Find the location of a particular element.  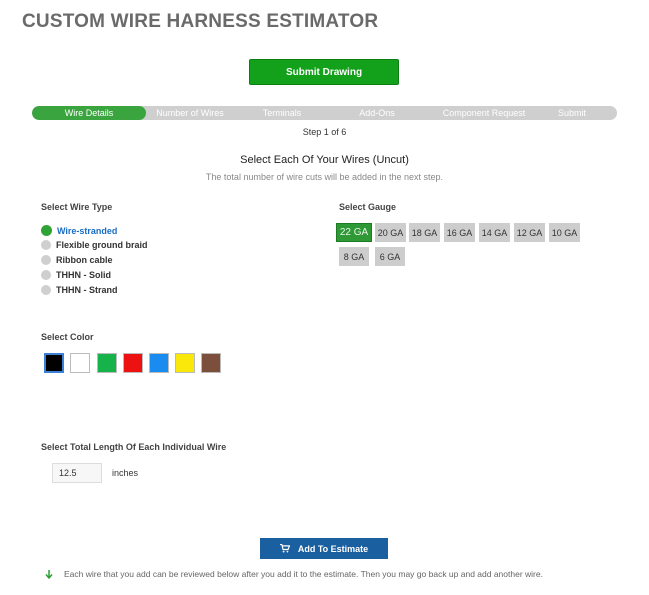

color-swatch-green is located at coordinates (107, 363).